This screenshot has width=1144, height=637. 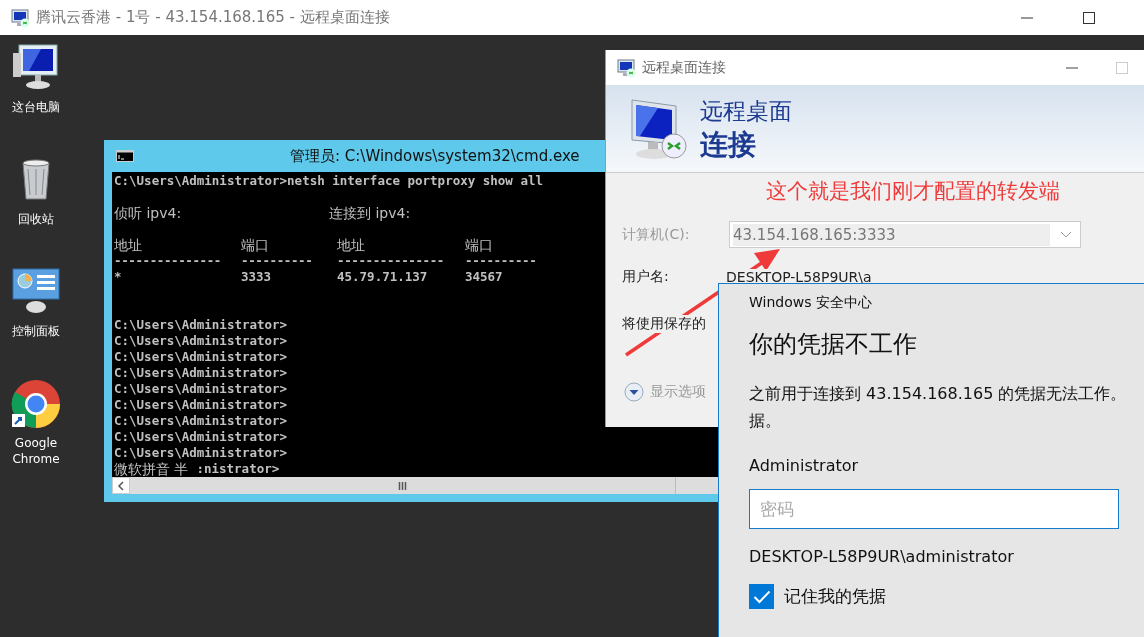 I want to click on console-text: *, so click(x=118, y=277).